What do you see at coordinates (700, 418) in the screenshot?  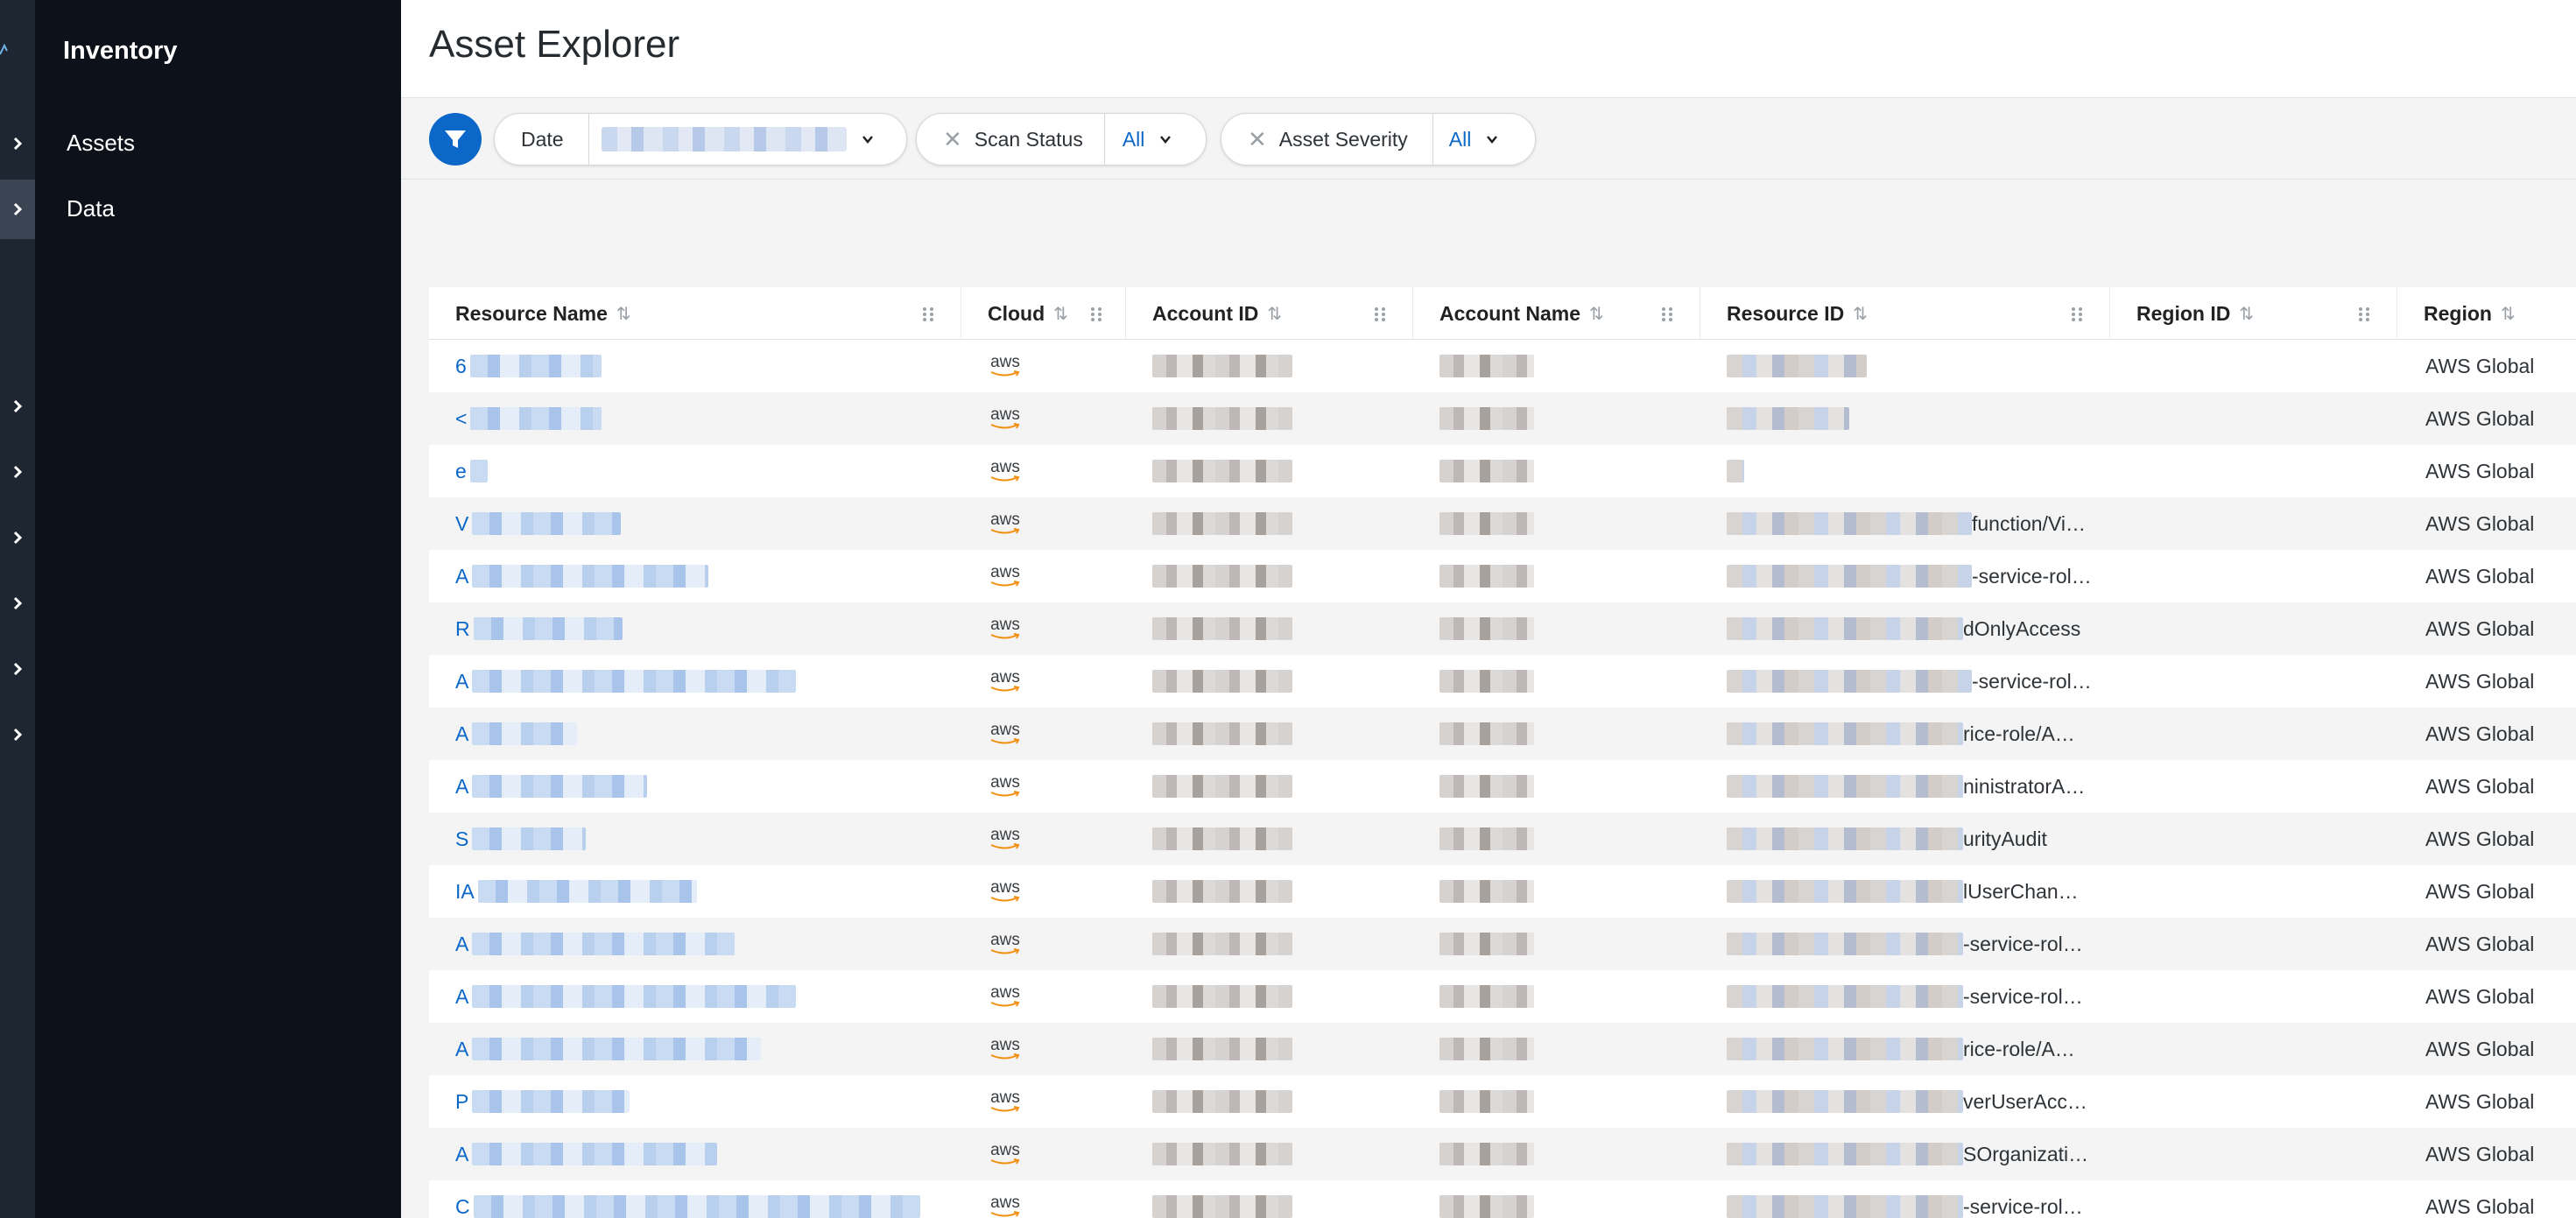 I see `resource-name-cell: <` at bounding box center [700, 418].